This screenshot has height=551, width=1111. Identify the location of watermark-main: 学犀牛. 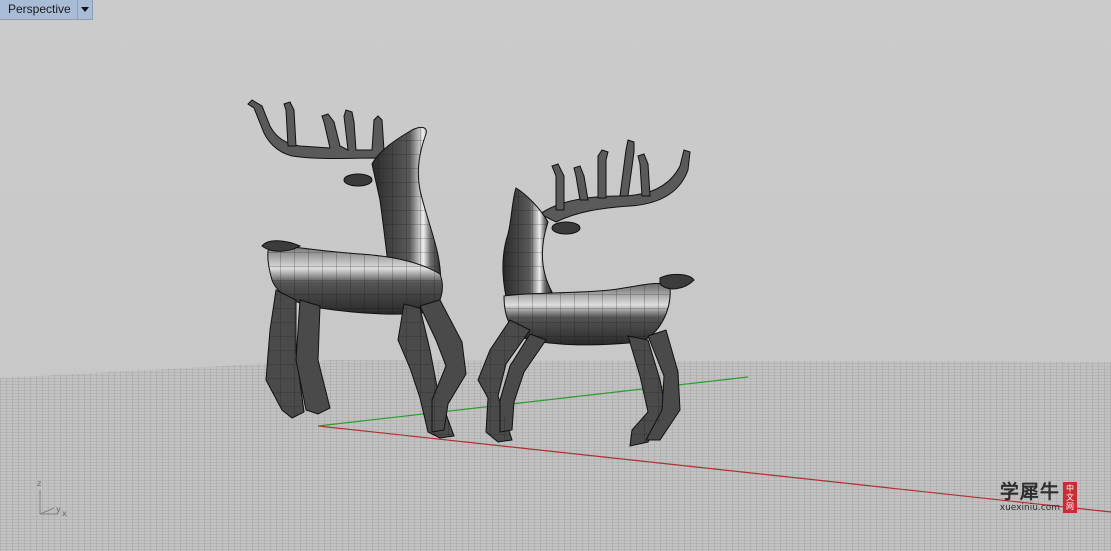
(1029, 492).